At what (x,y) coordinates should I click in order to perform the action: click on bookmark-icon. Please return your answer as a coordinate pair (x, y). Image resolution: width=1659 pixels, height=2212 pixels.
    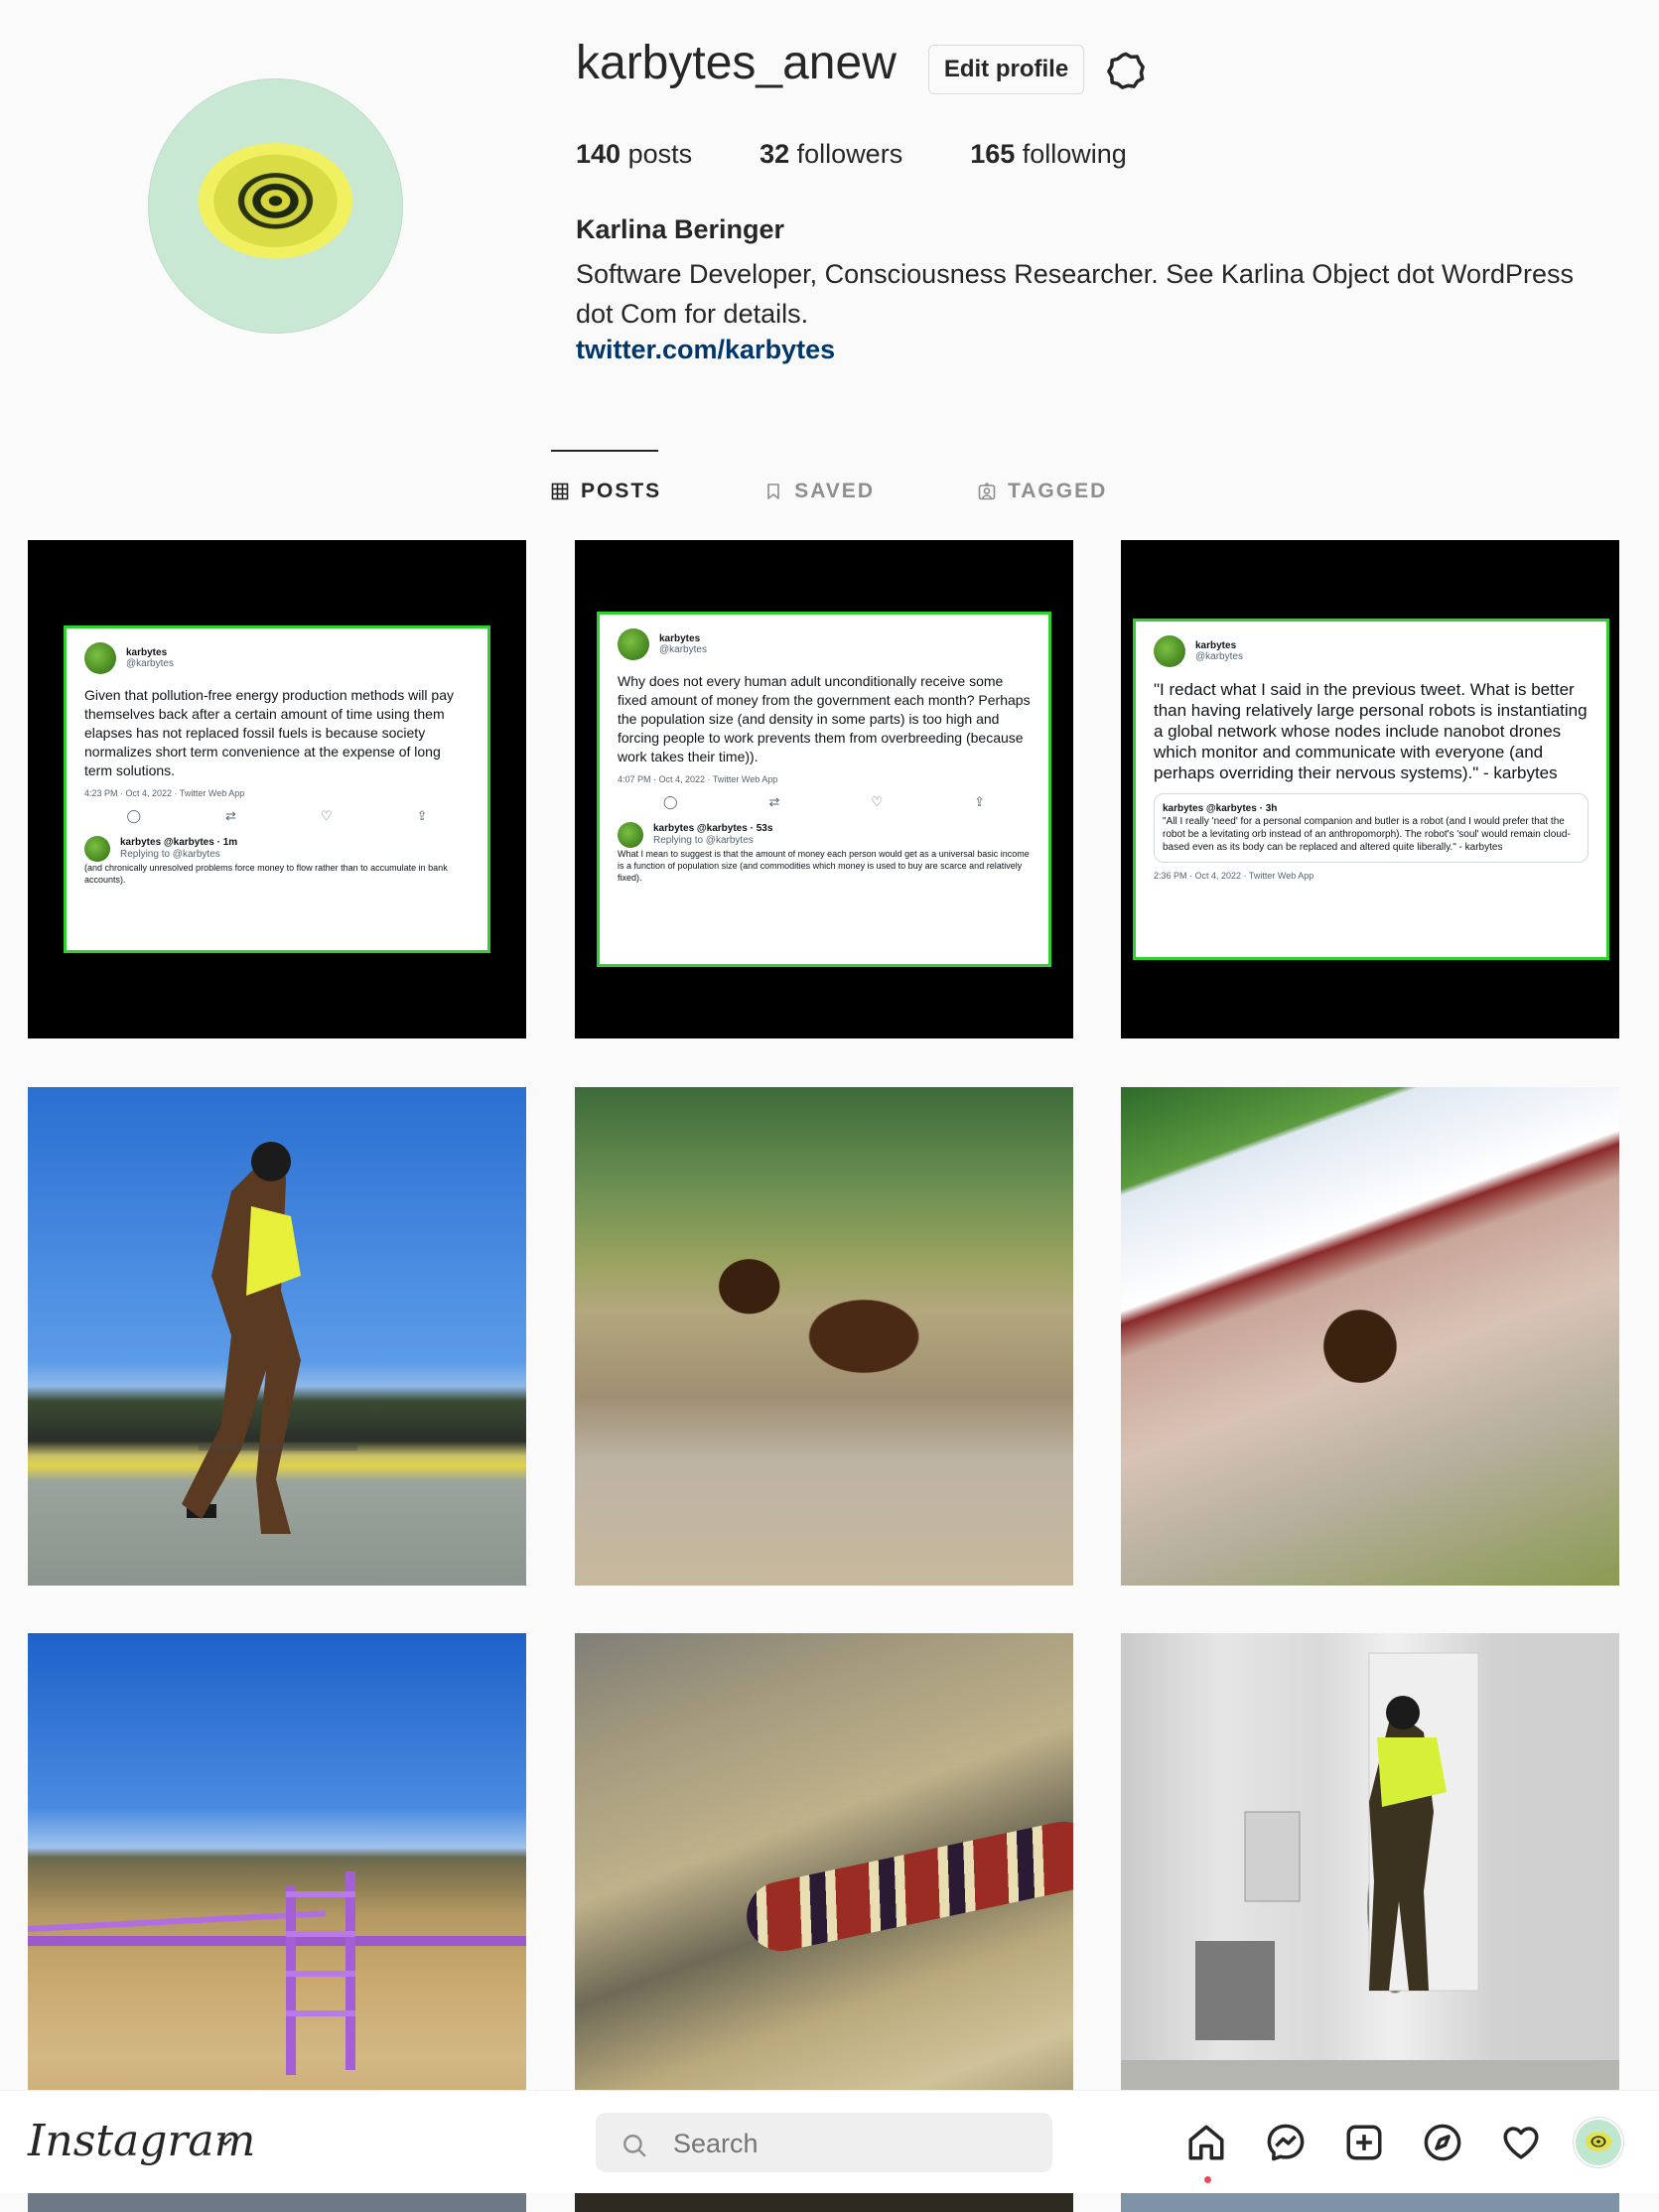
    Looking at the image, I should click on (773, 491).